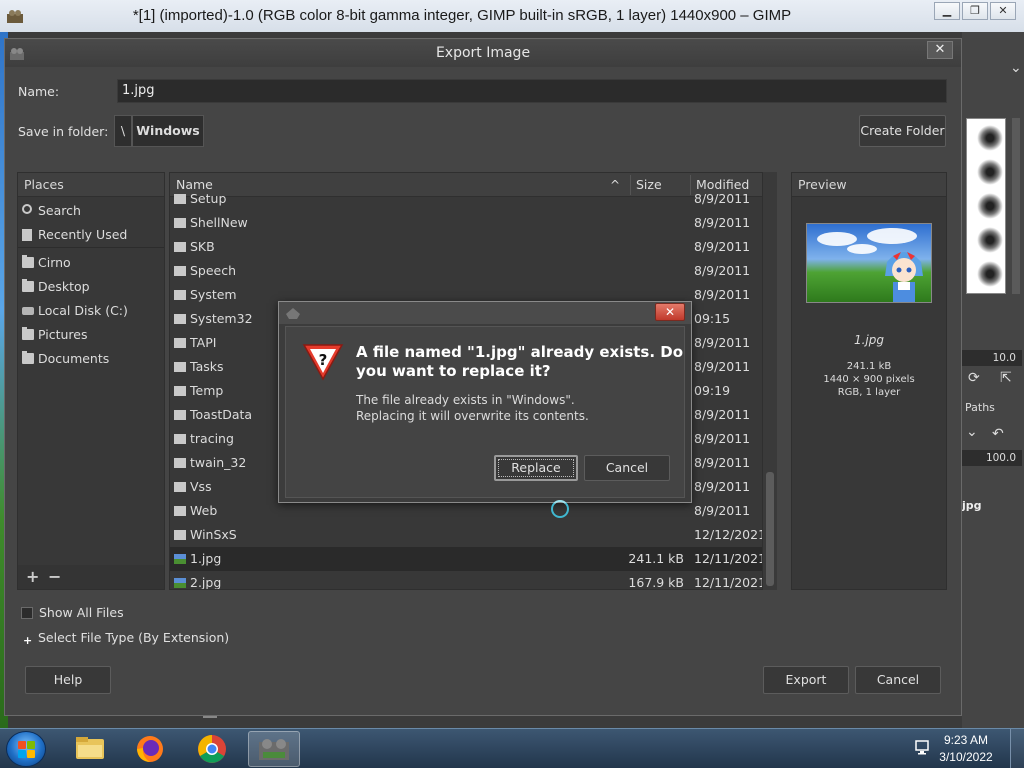 The height and width of the screenshot is (768, 1024). Describe the element at coordinates (466, 580) in the screenshot. I see `file-row: 2.jpg 167.9 kB 12/11/2021` at that location.